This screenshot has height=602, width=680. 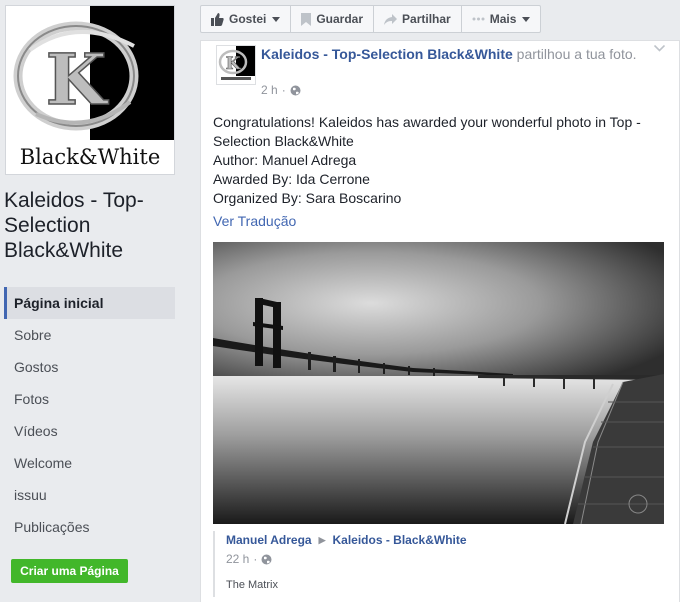 I want to click on post-line: Author: Manuel Adrega, so click(x=285, y=160).